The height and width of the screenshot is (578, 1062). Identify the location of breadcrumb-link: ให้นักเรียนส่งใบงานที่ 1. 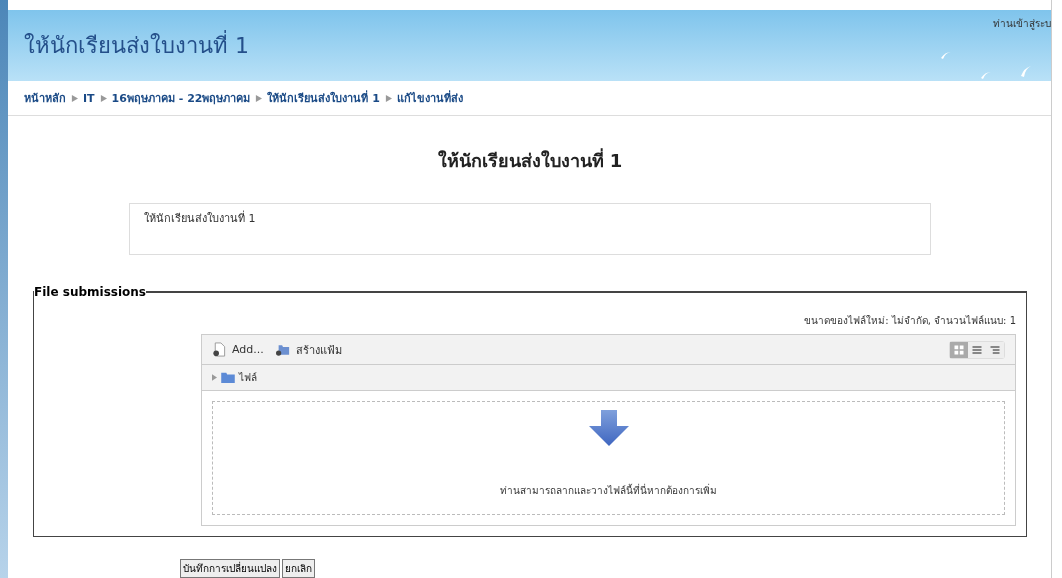
(323, 98).